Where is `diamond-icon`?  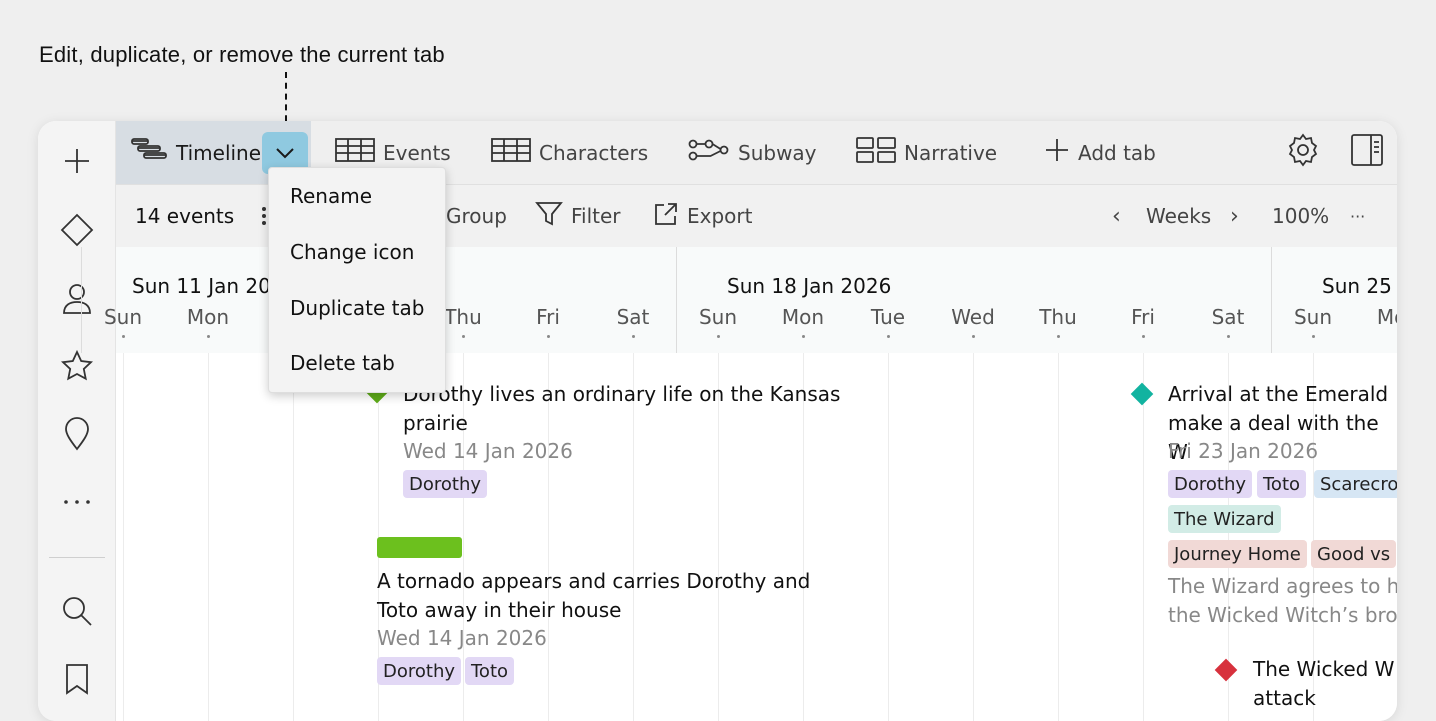
diamond-icon is located at coordinates (77, 230).